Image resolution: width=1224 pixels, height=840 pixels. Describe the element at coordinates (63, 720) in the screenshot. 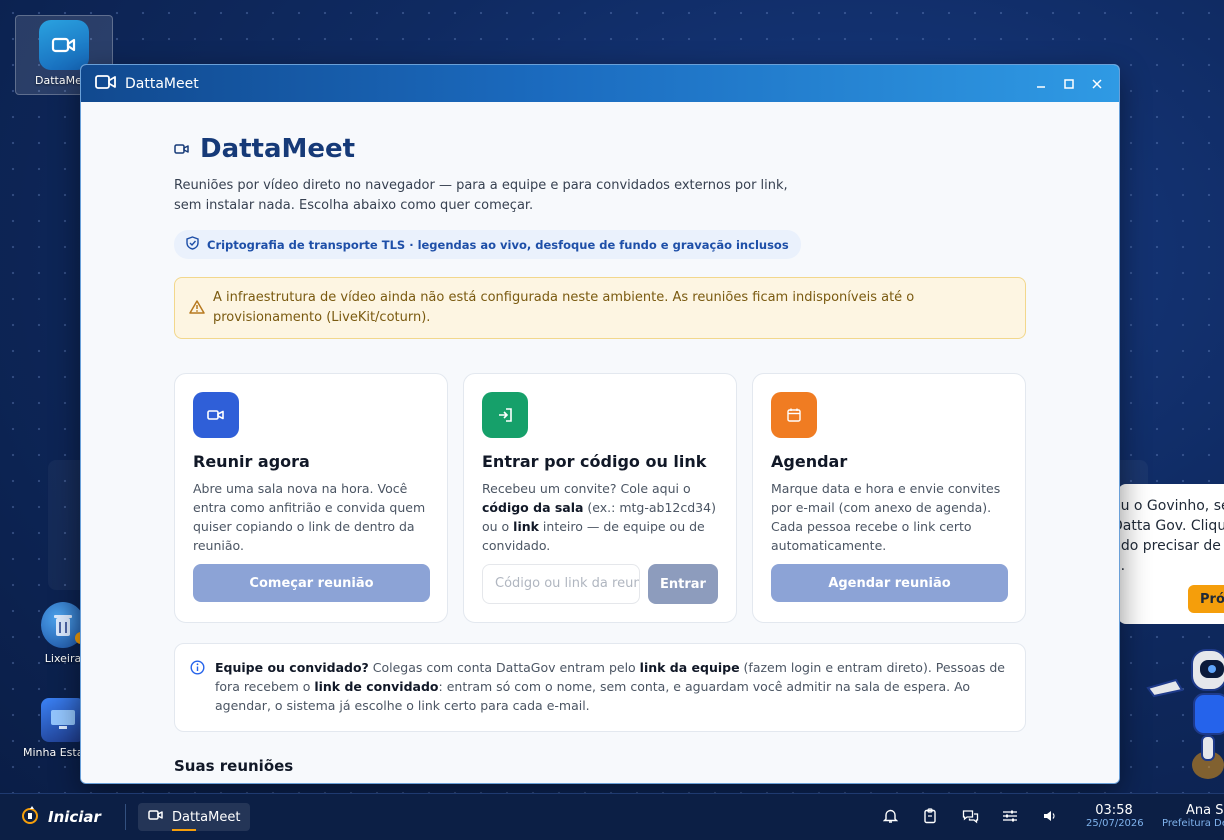

I see `computer-icon` at that location.